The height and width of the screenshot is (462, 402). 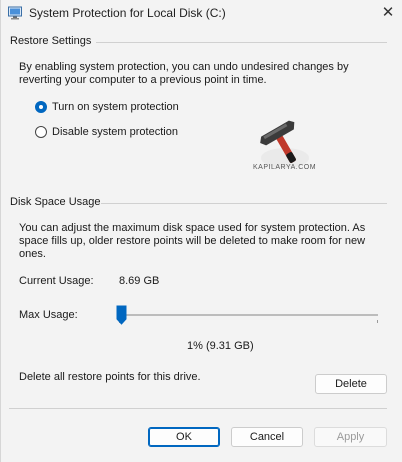 What do you see at coordinates (55, 202) in the screenshot?
I see `disk-space-usage-label: Disk Space Usage` at bounding box center [55, 202].